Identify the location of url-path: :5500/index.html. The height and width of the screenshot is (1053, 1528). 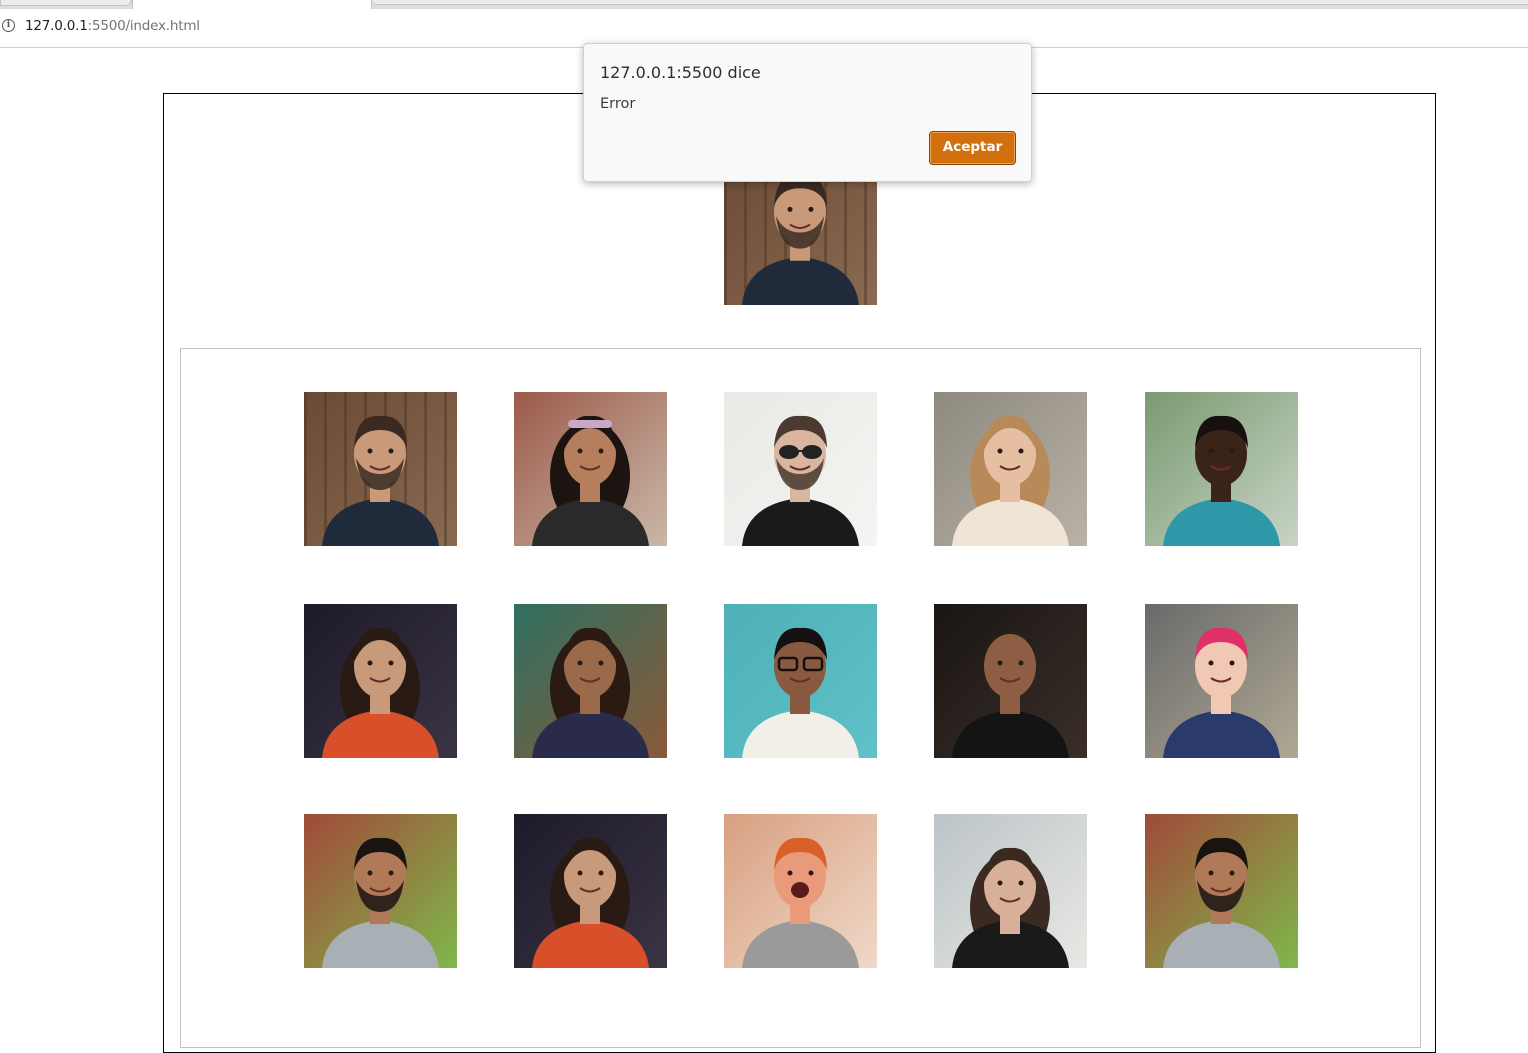
(143, 26).